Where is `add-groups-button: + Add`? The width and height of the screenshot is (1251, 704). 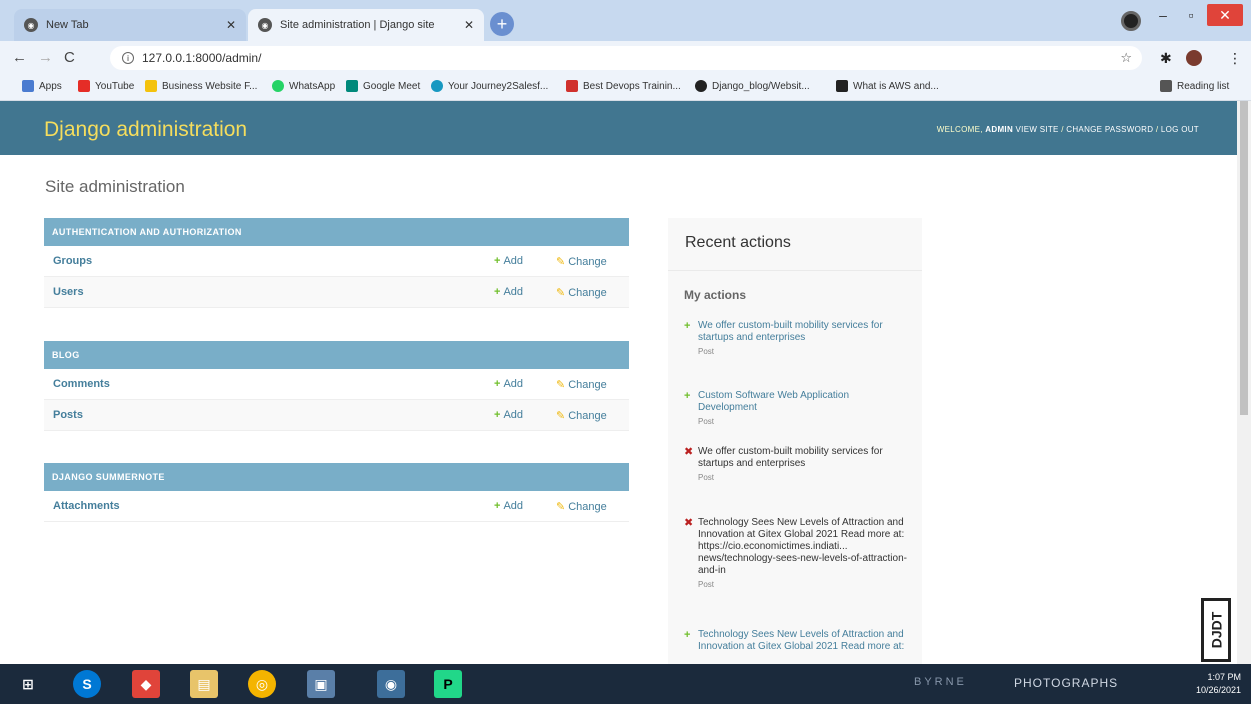 add-groups-button: + Add is located at coordinates (508, 261).